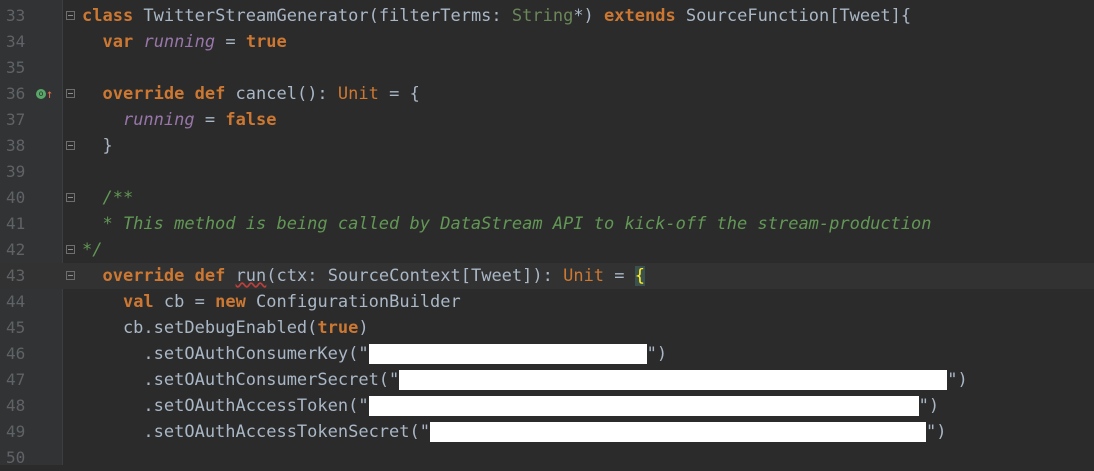  What do you see at coordinates (16, 405) in the screenshot?
I see `line-number: 48` at bounding box center [16, 405].